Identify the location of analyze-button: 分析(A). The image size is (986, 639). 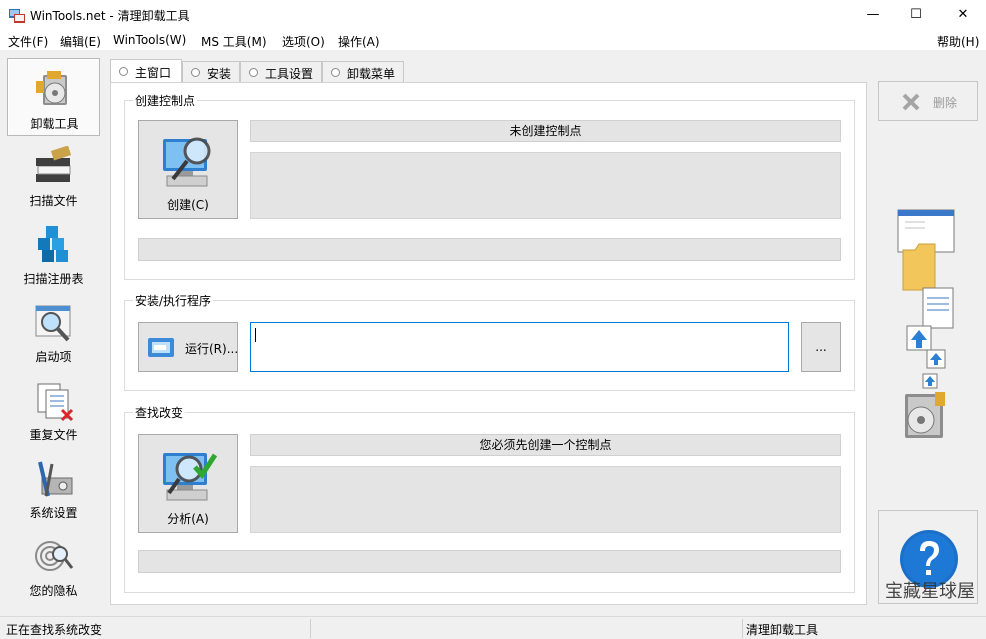
(188, 483).